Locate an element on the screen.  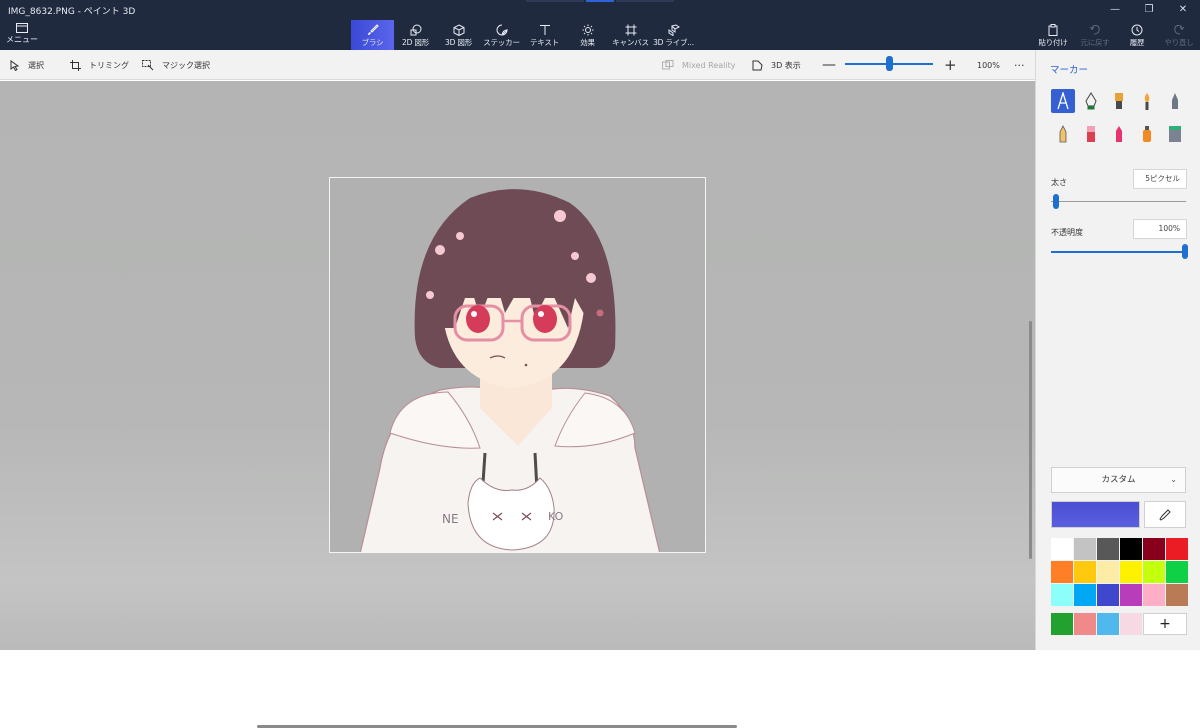
svg-text: KO is located at coordinates (556, 516).